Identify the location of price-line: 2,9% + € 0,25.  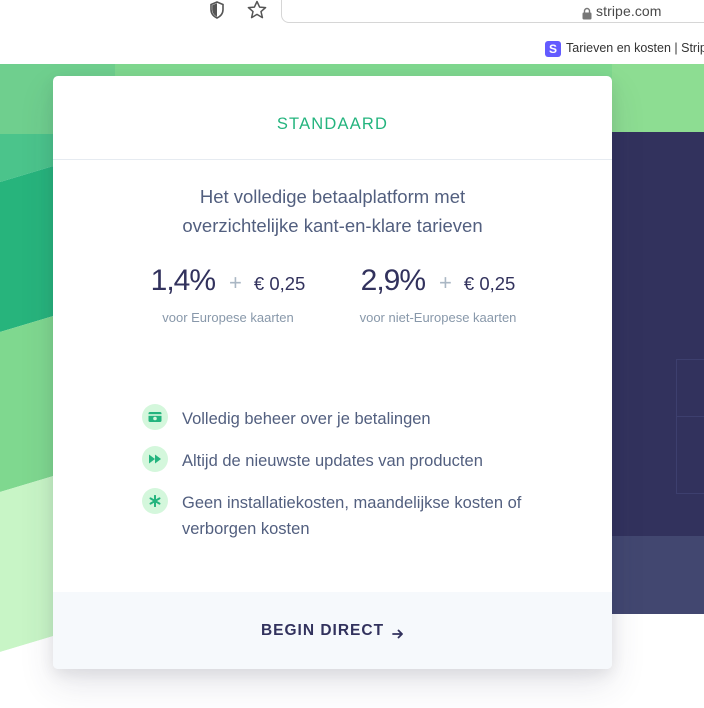
(438, 281).